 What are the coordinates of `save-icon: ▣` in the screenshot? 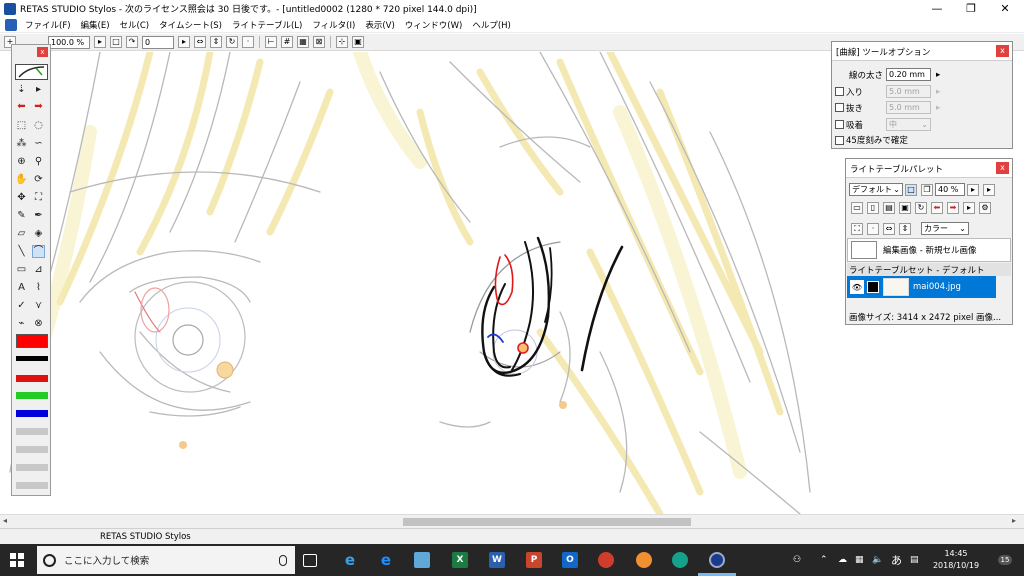 It's located at (905, 208).